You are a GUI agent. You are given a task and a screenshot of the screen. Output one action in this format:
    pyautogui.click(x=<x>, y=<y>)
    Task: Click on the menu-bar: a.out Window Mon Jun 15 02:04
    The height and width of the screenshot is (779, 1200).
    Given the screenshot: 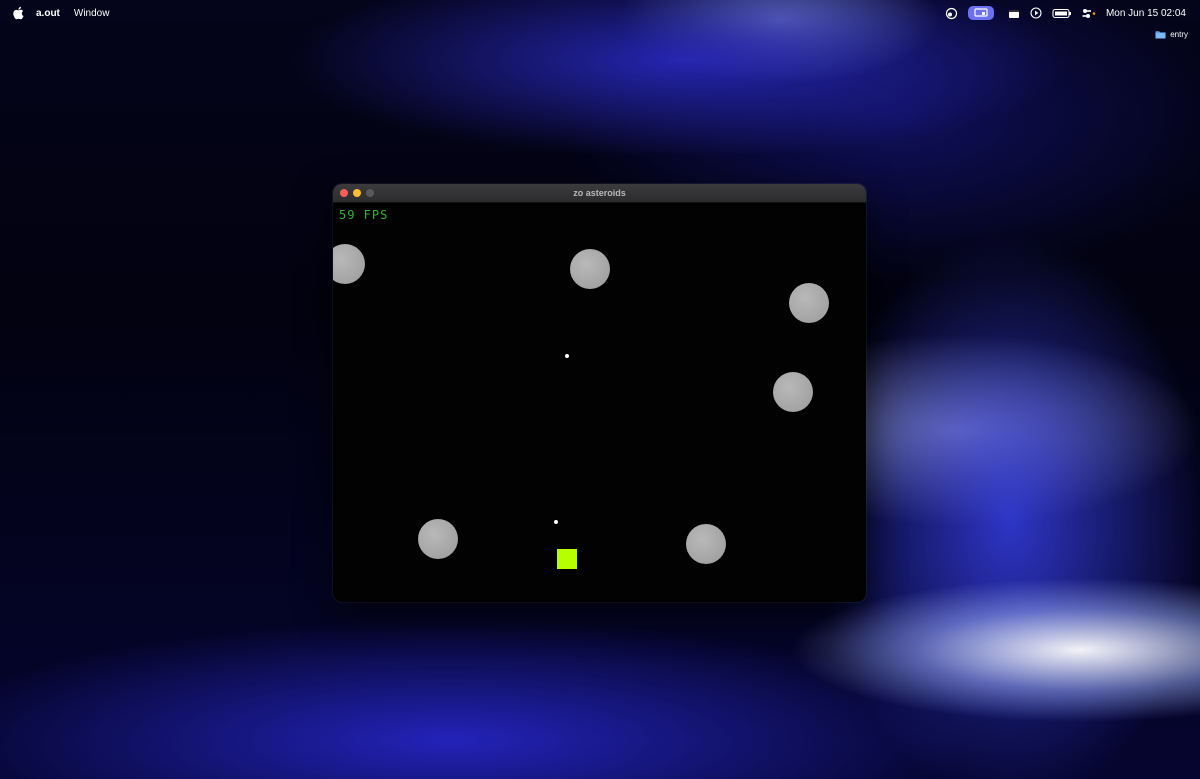 What is the action you would take?
    pyautogui.click(x=600, y=13)
    